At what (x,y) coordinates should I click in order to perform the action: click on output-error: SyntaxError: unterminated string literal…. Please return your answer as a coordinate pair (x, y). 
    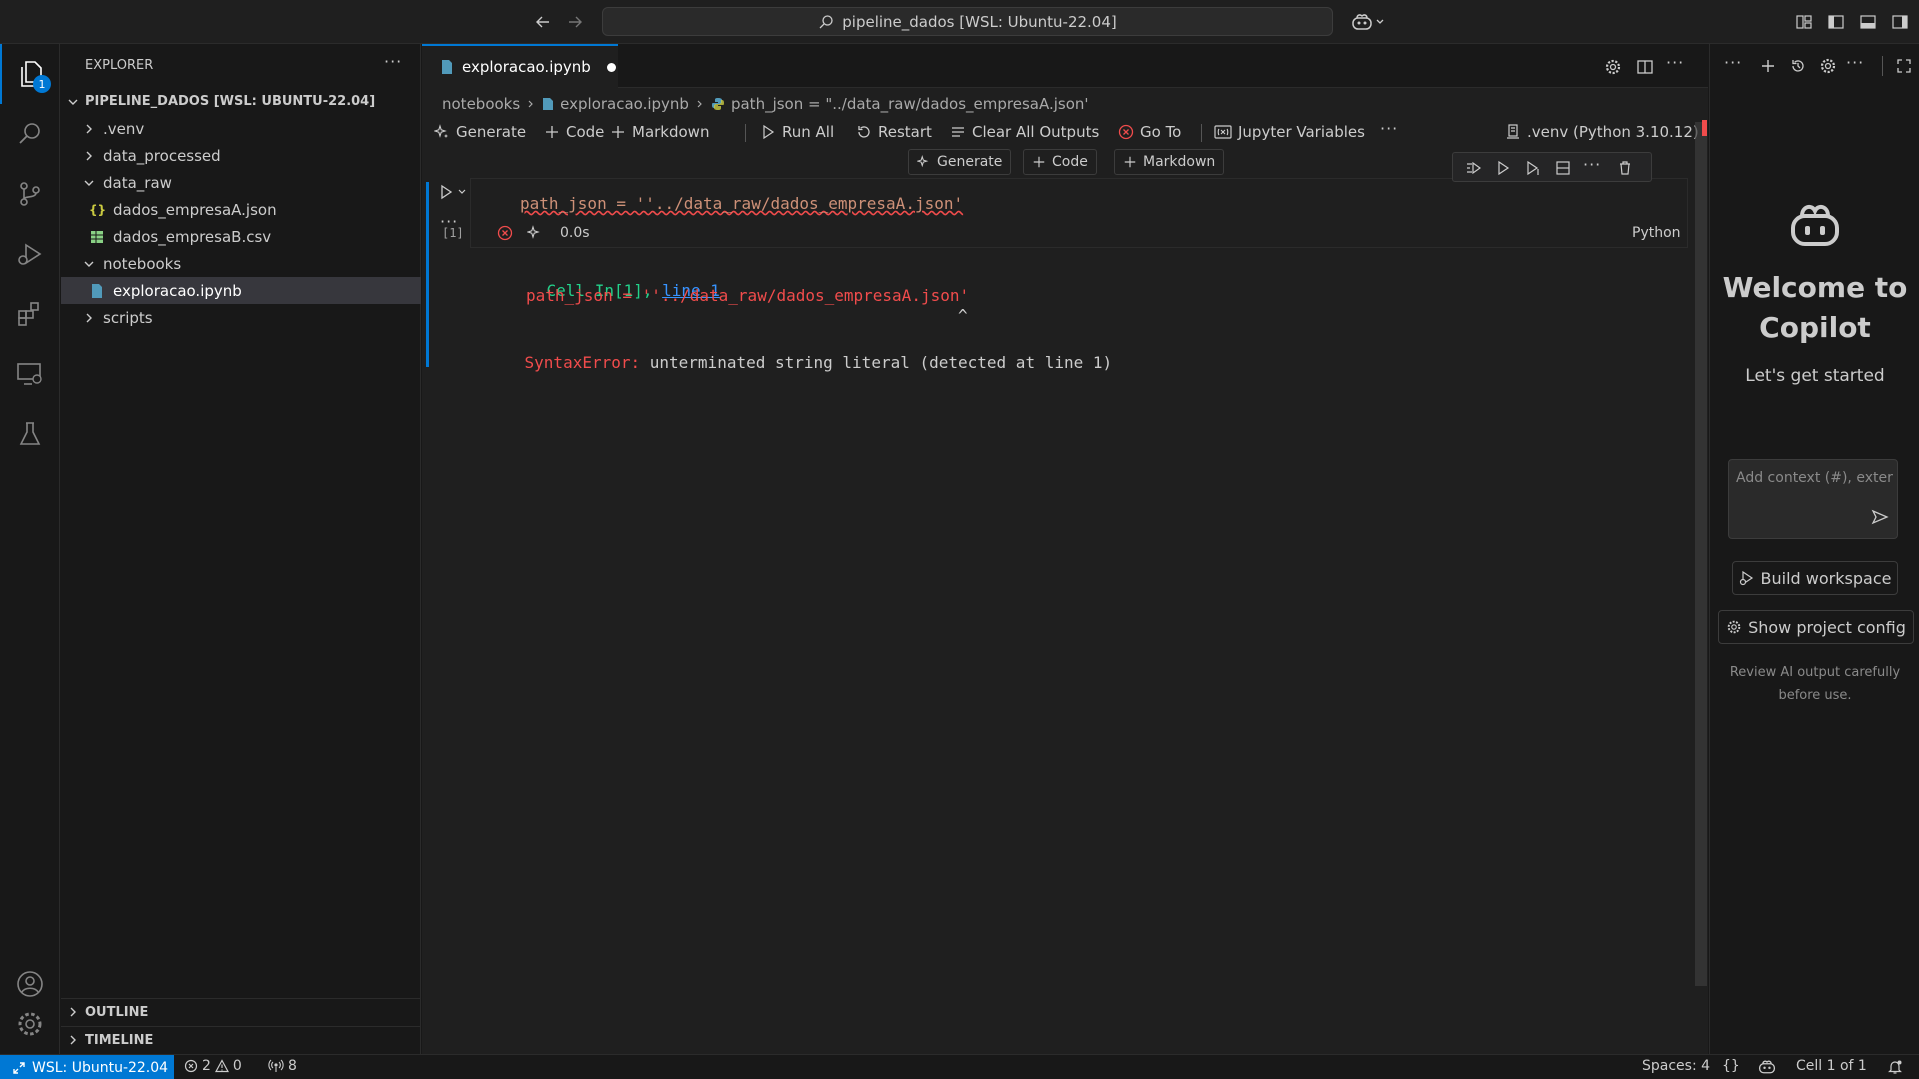
    Looking at the image, I should click on (799, 362).